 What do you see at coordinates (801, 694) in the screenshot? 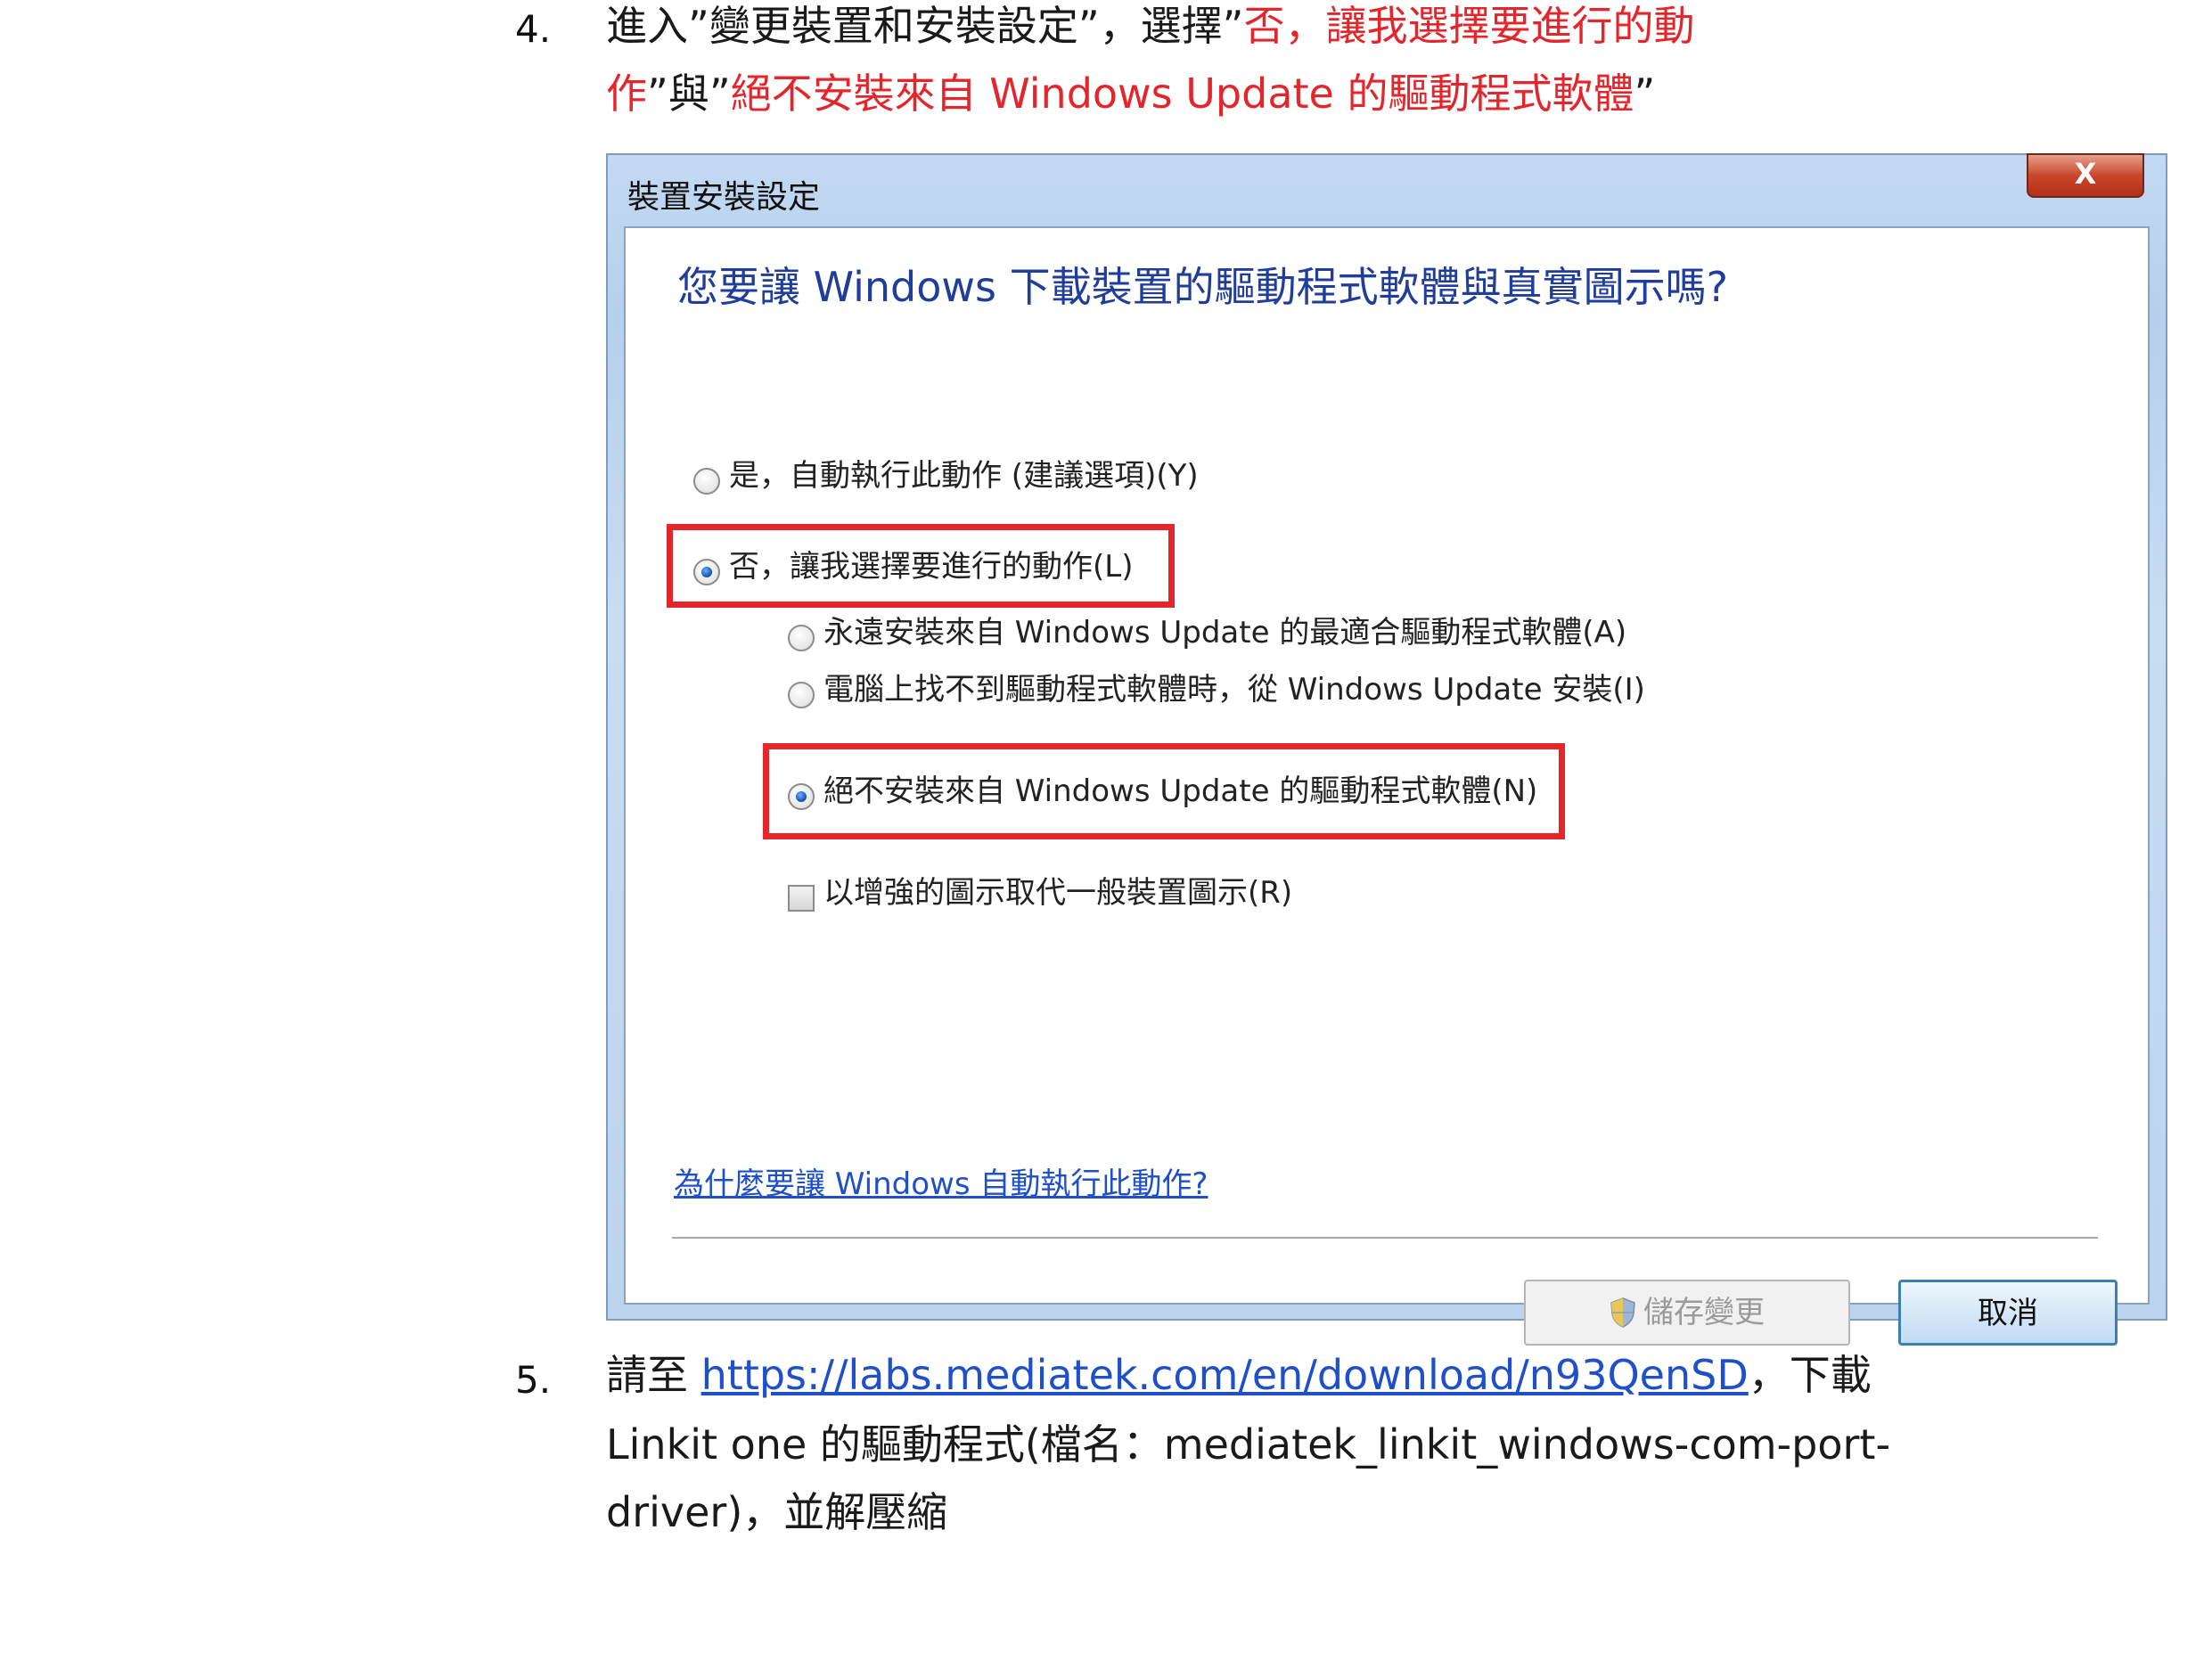
I see `radio-when-missing` at bounding box center [801, 694].